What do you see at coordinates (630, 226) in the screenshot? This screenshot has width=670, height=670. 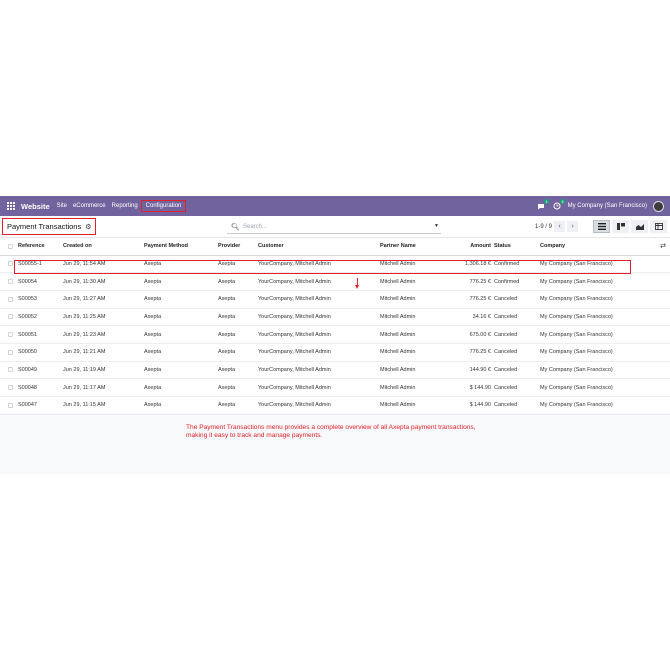 I see `view-switcher` at bounding box center [630, 226].